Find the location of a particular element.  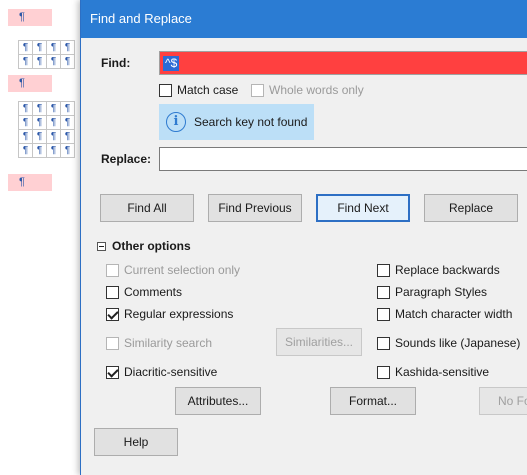

similarity-search-box is located at coordinates (112, 343).